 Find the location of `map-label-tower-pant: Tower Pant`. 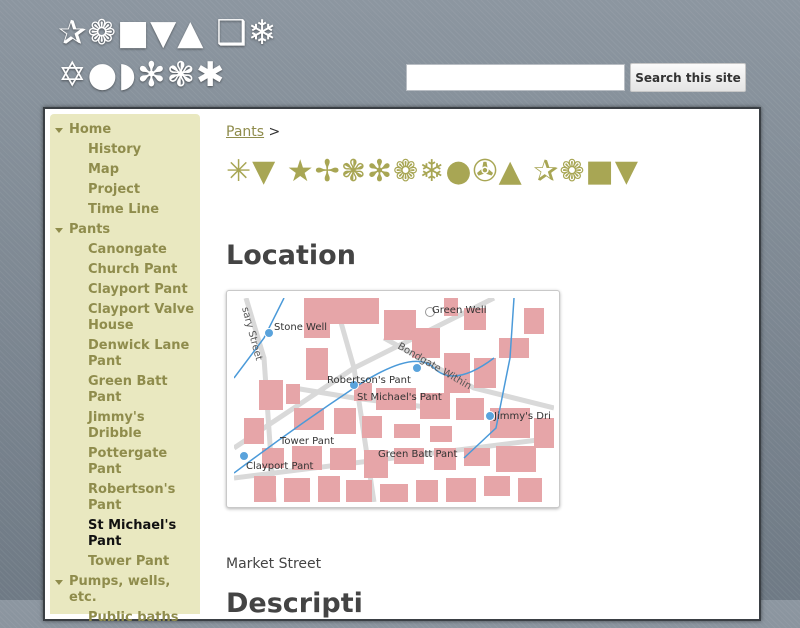

map-label-tower-pant: Tower Pant is located at coordinates (306, 441).